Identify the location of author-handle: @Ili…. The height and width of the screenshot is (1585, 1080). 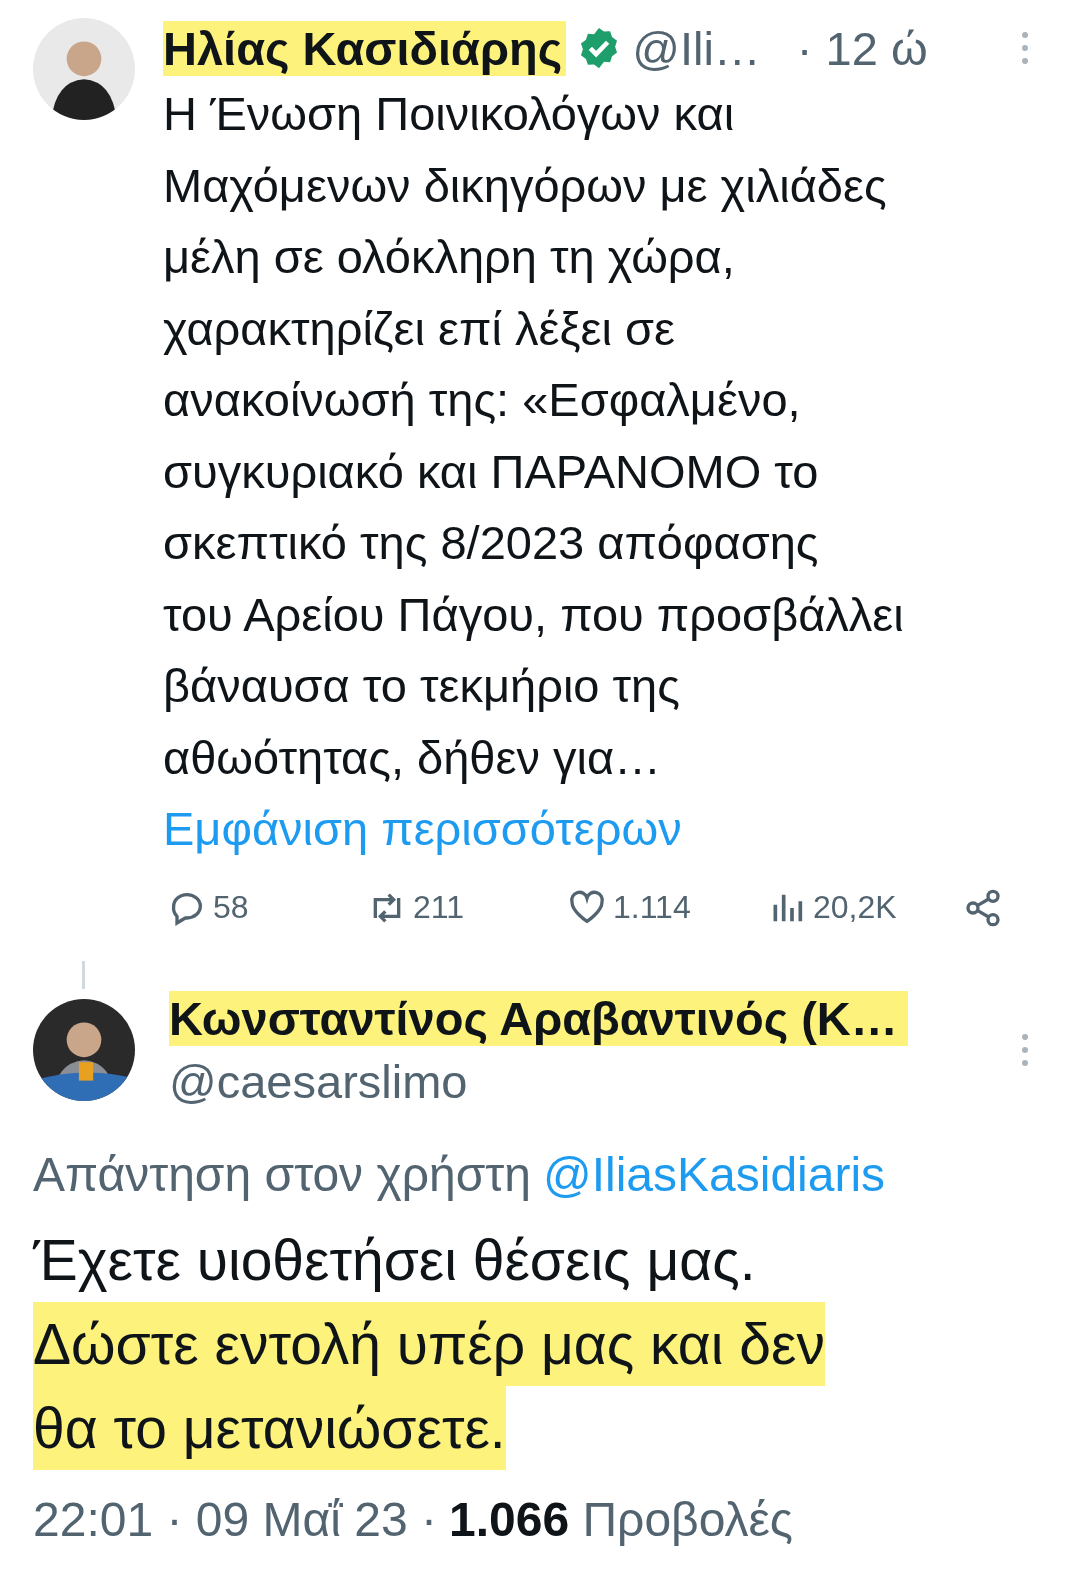
(696, 48).